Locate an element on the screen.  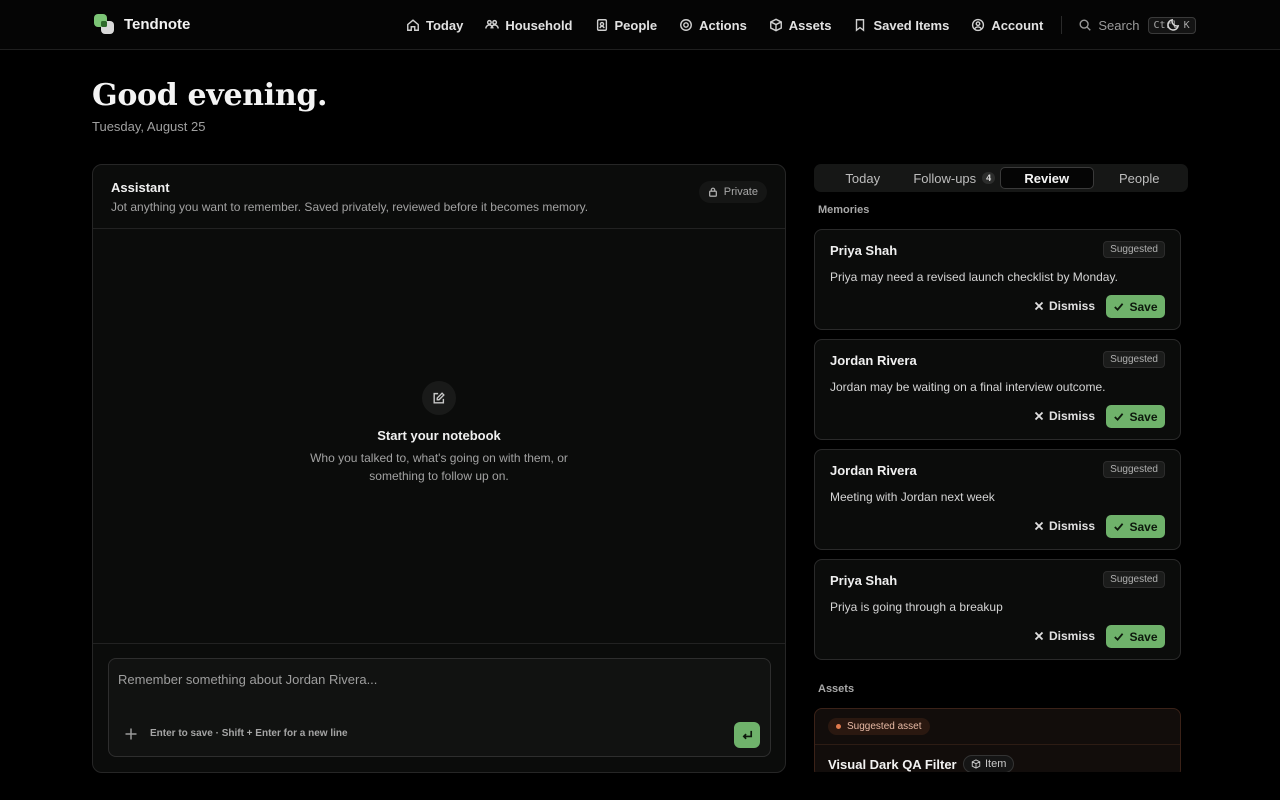
box-icon is located at coordinates (976, 764).